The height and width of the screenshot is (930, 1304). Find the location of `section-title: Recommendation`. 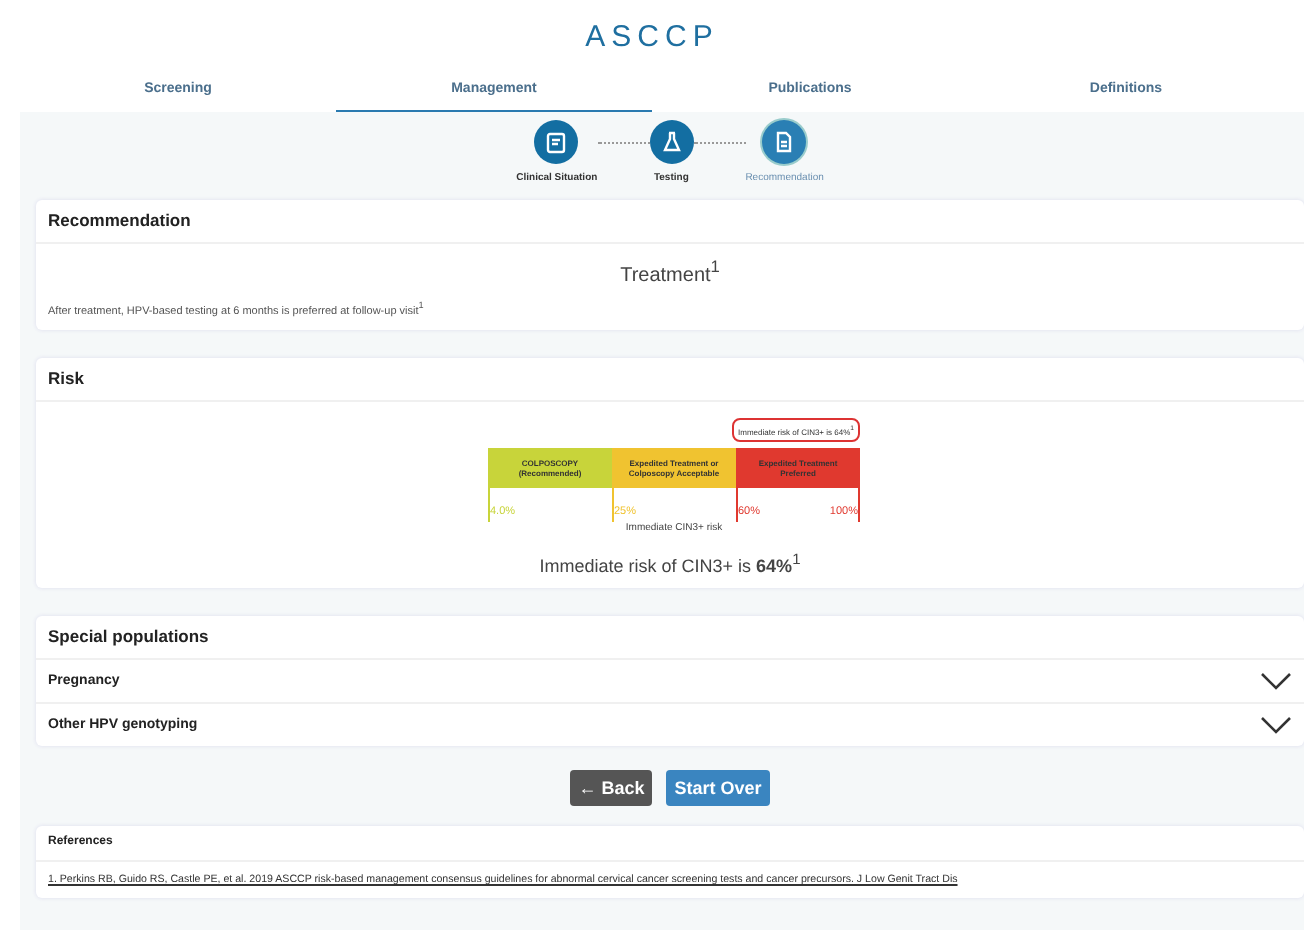

section-title: Recommendation is located at coordinates (119, 221).